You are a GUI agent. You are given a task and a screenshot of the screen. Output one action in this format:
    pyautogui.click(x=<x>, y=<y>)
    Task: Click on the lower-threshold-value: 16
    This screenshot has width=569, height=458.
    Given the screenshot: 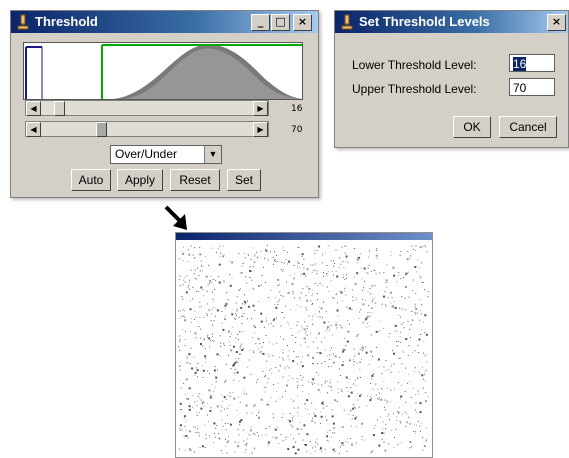 What is the action you would take?
    pyautogui.click(x=297, y=109)
    